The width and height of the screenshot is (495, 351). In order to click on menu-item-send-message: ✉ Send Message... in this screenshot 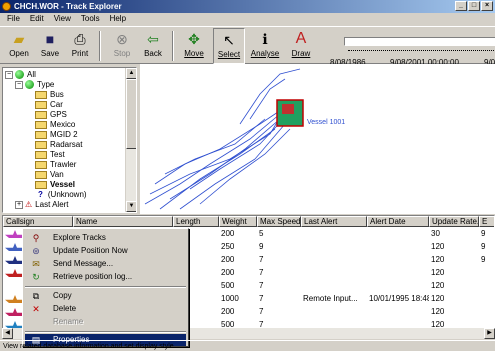, I will do `click(105, 264)`.